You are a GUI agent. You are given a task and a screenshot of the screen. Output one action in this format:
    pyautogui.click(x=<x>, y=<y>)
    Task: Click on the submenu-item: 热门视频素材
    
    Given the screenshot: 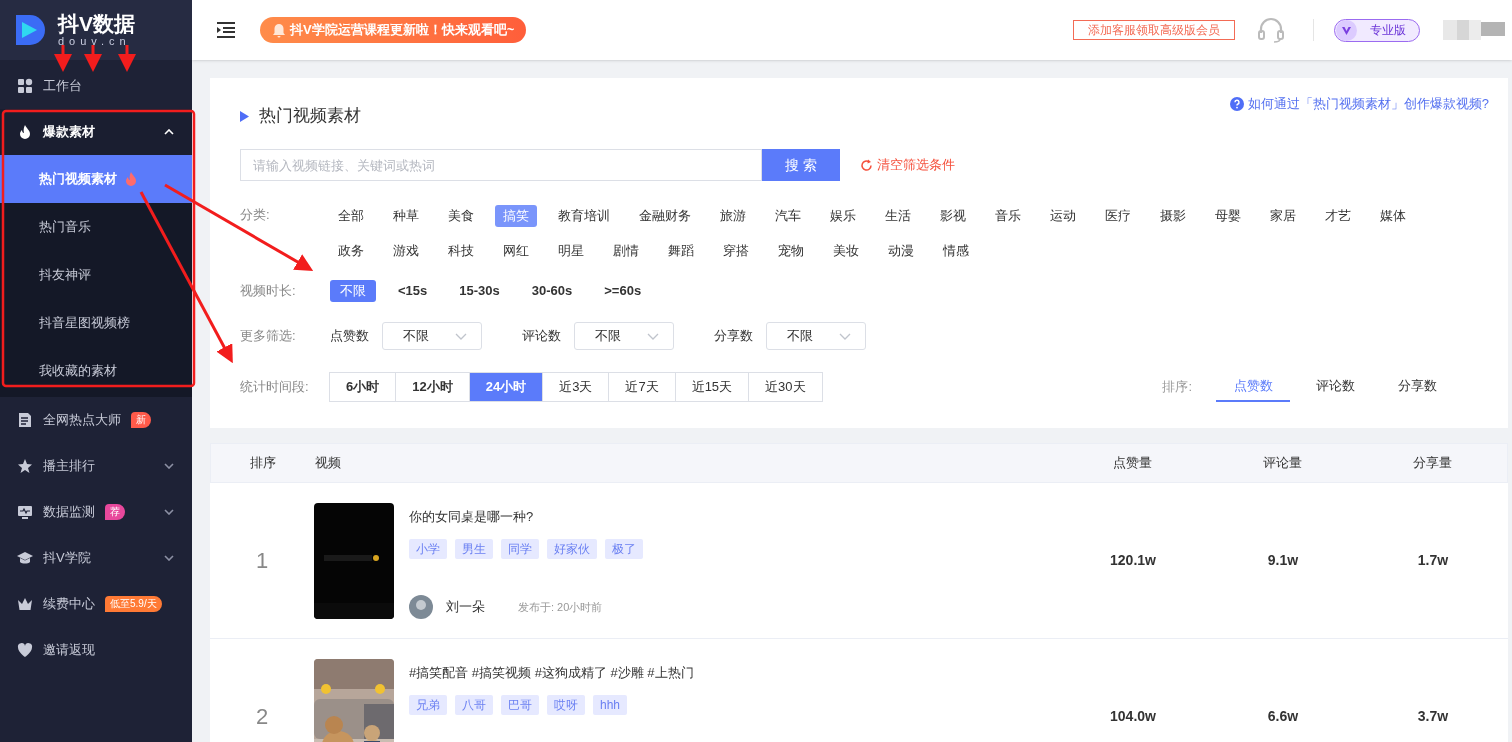 What is the action you would take?
    pyautogui.click(x=96, y=179)
    